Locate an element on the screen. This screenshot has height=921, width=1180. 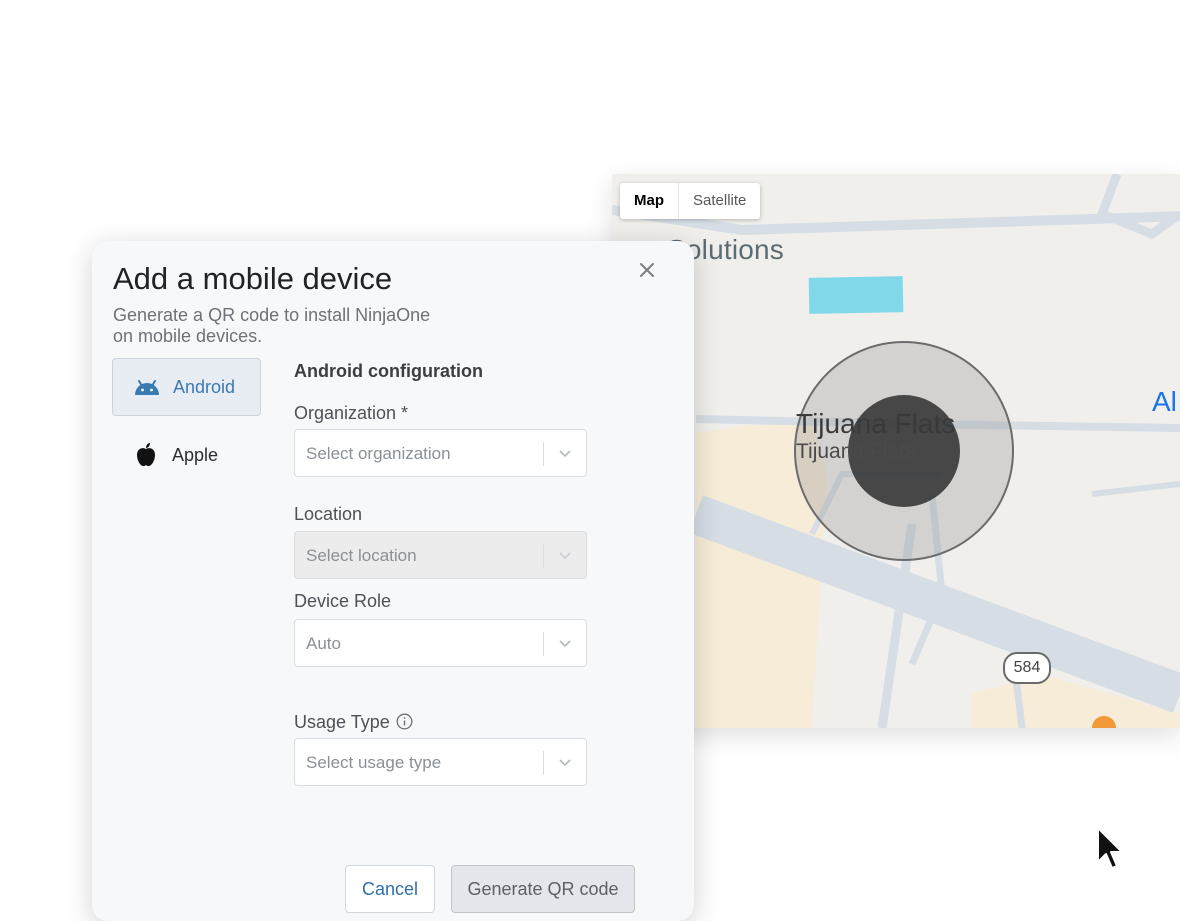
device-role-select: Auto is located at coordinates (440, 643).